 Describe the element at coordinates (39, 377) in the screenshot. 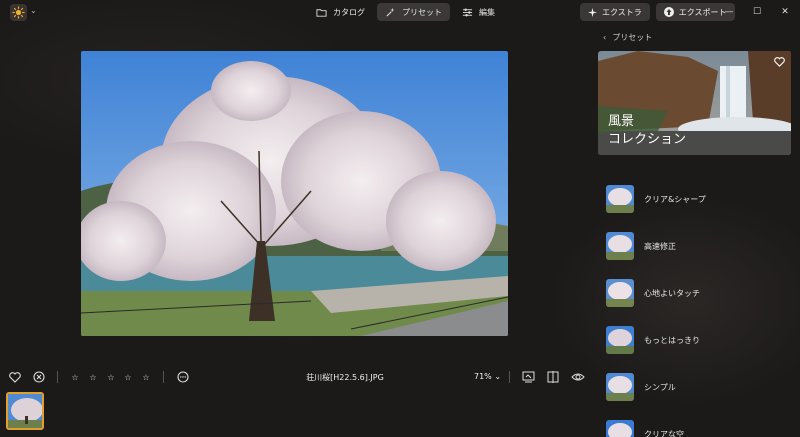

I see `reject-icon` at that location.